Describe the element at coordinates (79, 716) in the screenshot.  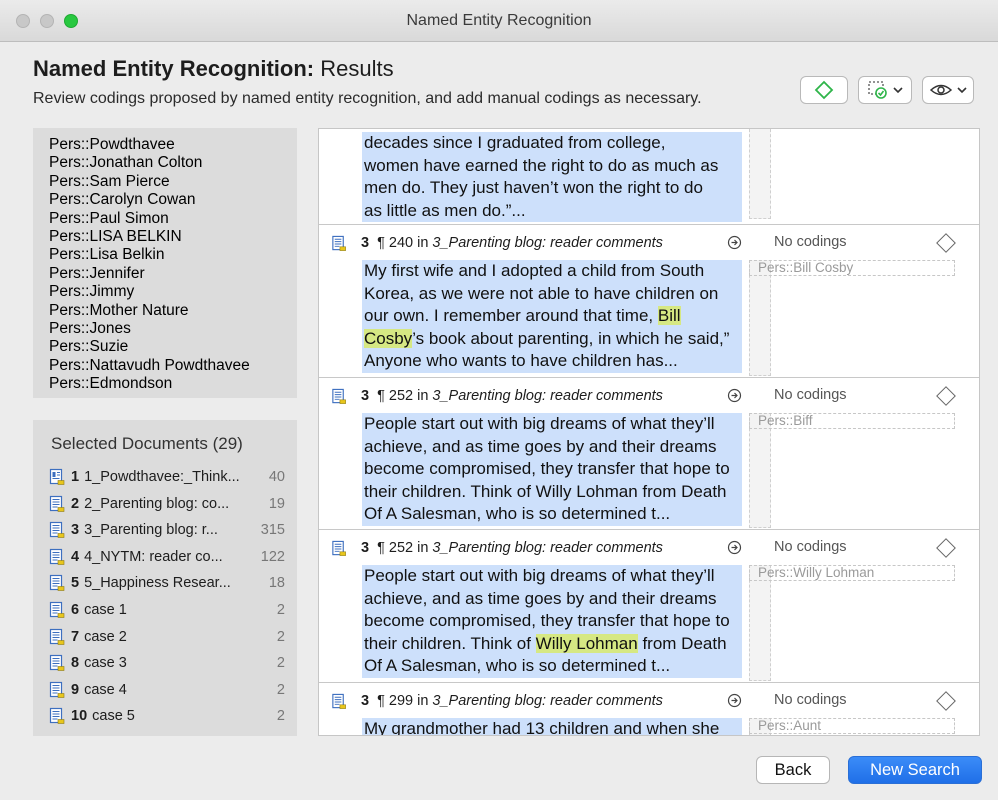
I see `document-number: 10` at that location.